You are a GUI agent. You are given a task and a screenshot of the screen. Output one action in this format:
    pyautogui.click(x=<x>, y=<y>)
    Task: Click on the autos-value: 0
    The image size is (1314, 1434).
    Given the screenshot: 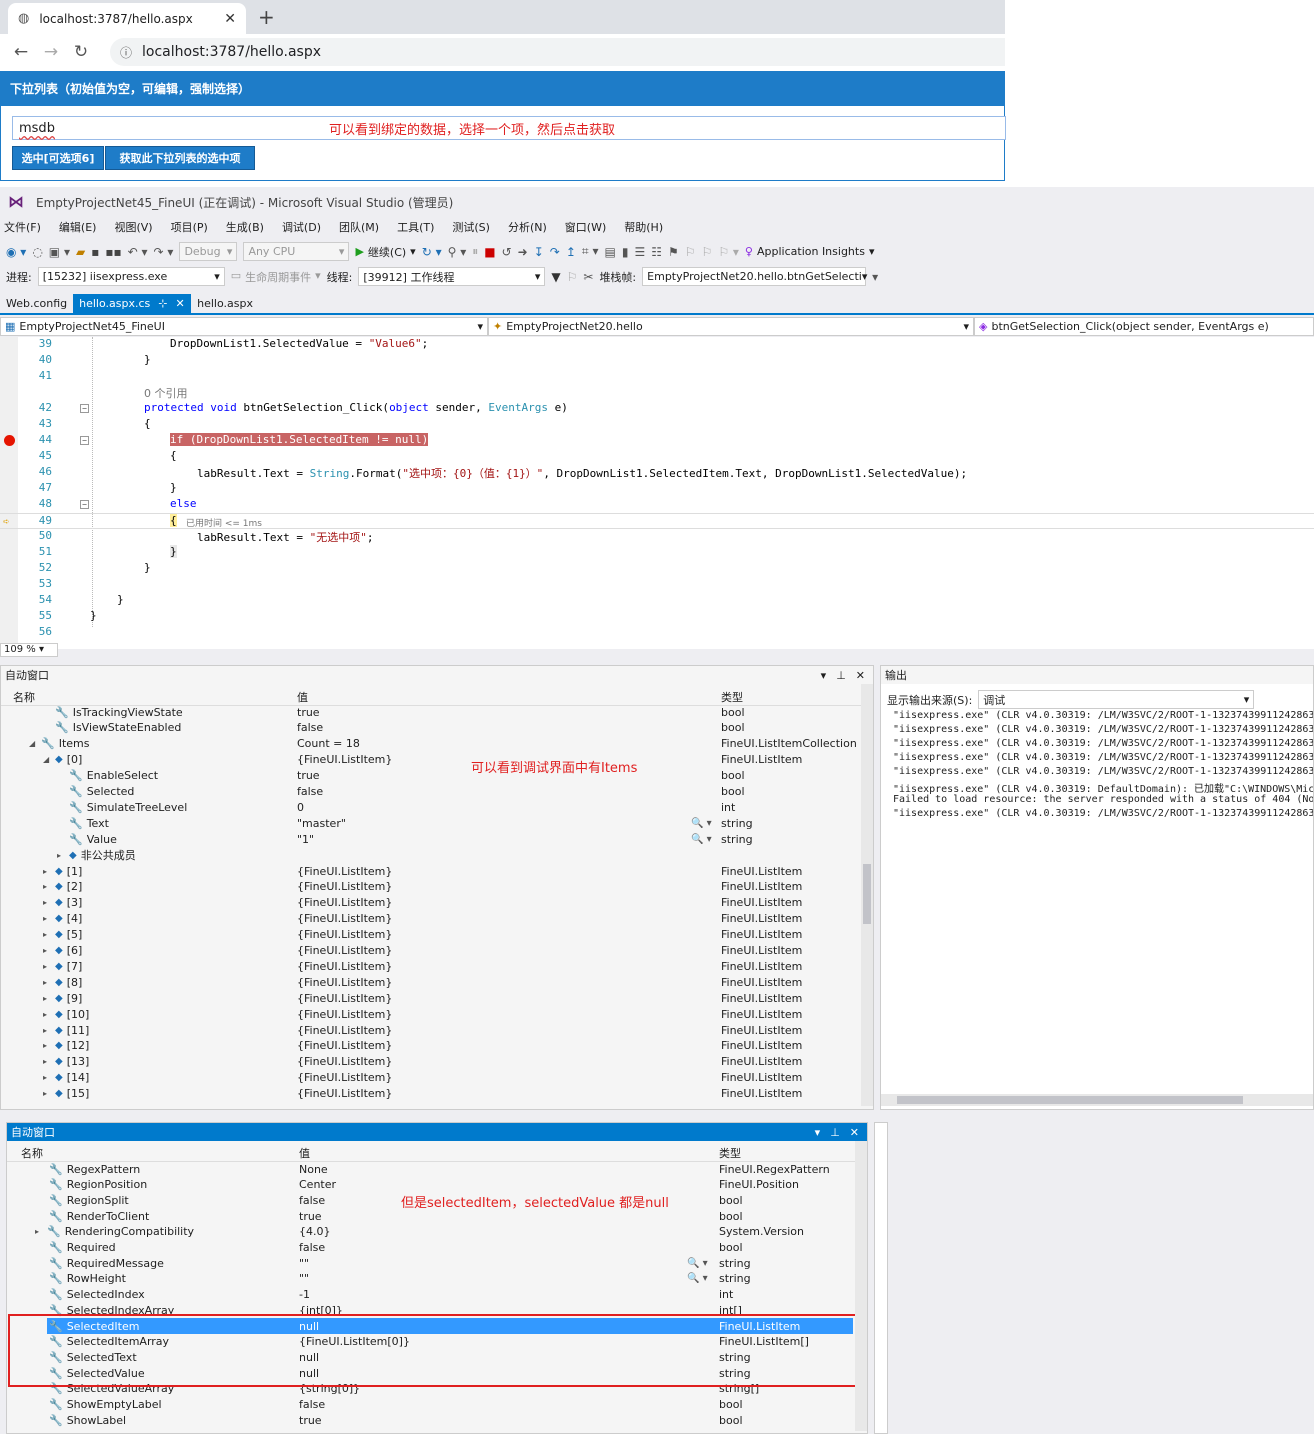 What is the action you would take?
    pyautogui.click(x=300, y=807)
    